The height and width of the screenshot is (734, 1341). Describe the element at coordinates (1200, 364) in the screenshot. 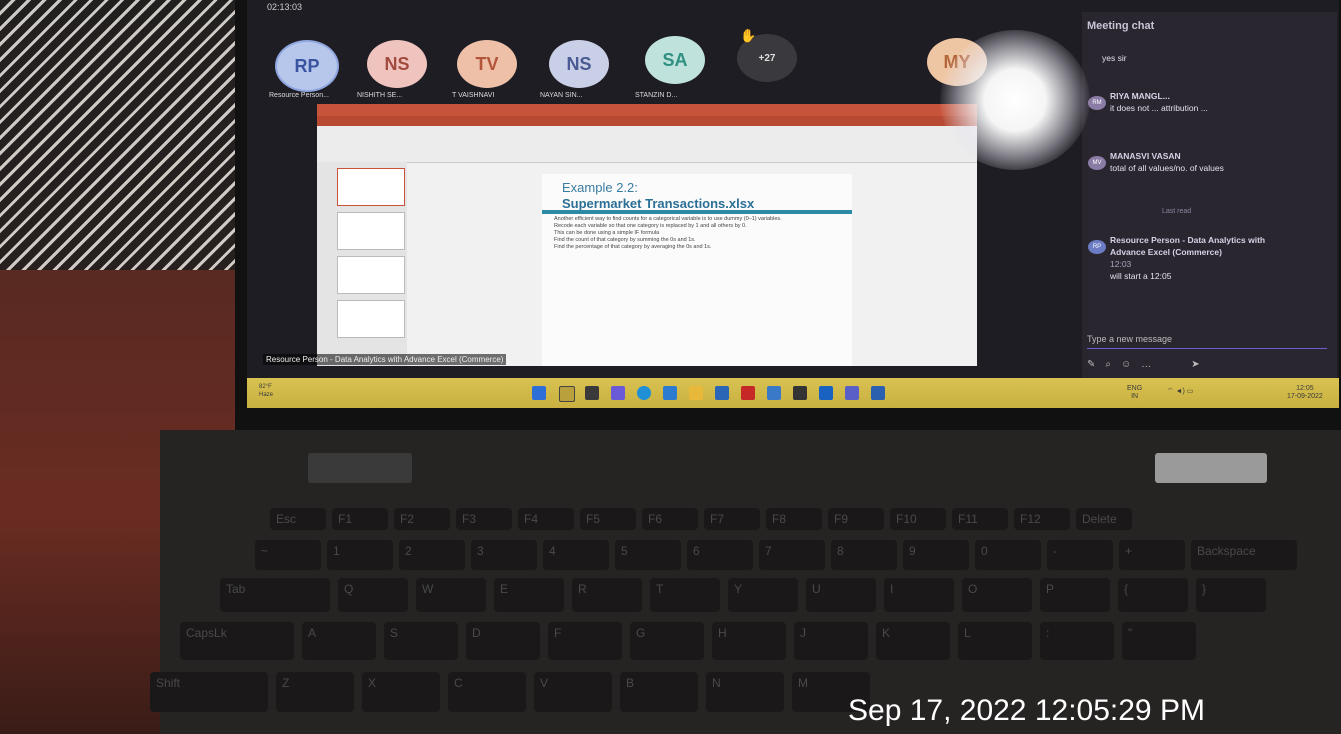

I see `send-icon: ➤` at that location.